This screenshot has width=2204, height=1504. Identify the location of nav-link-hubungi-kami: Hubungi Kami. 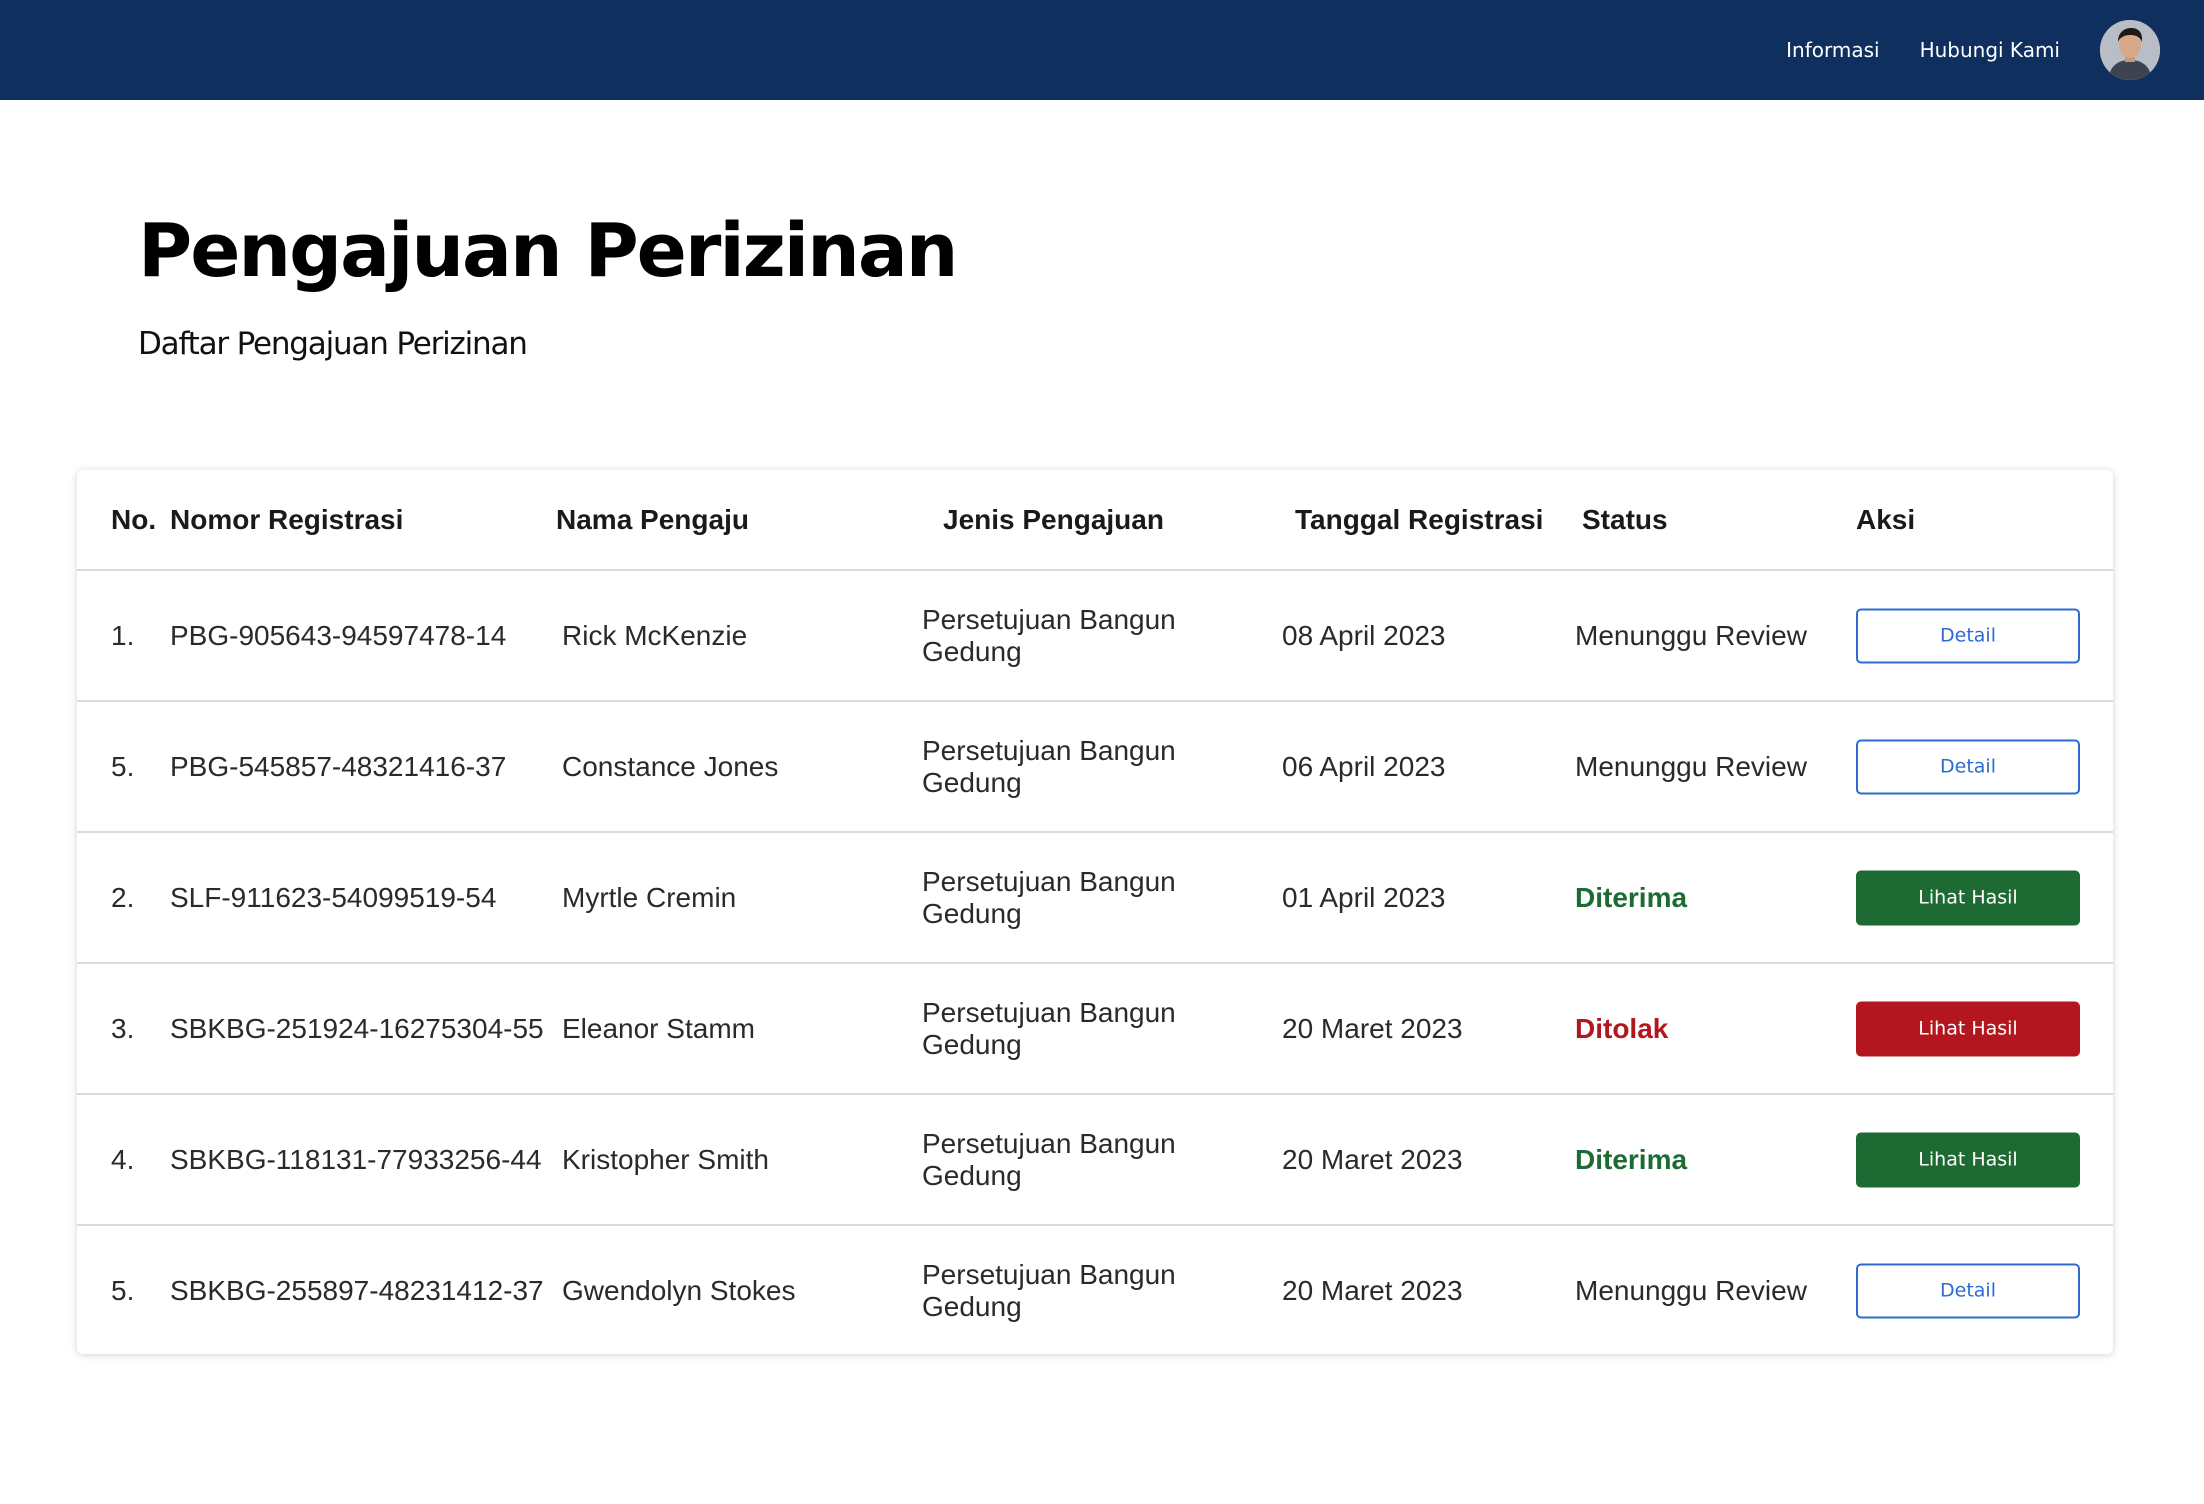
(1990, 50).